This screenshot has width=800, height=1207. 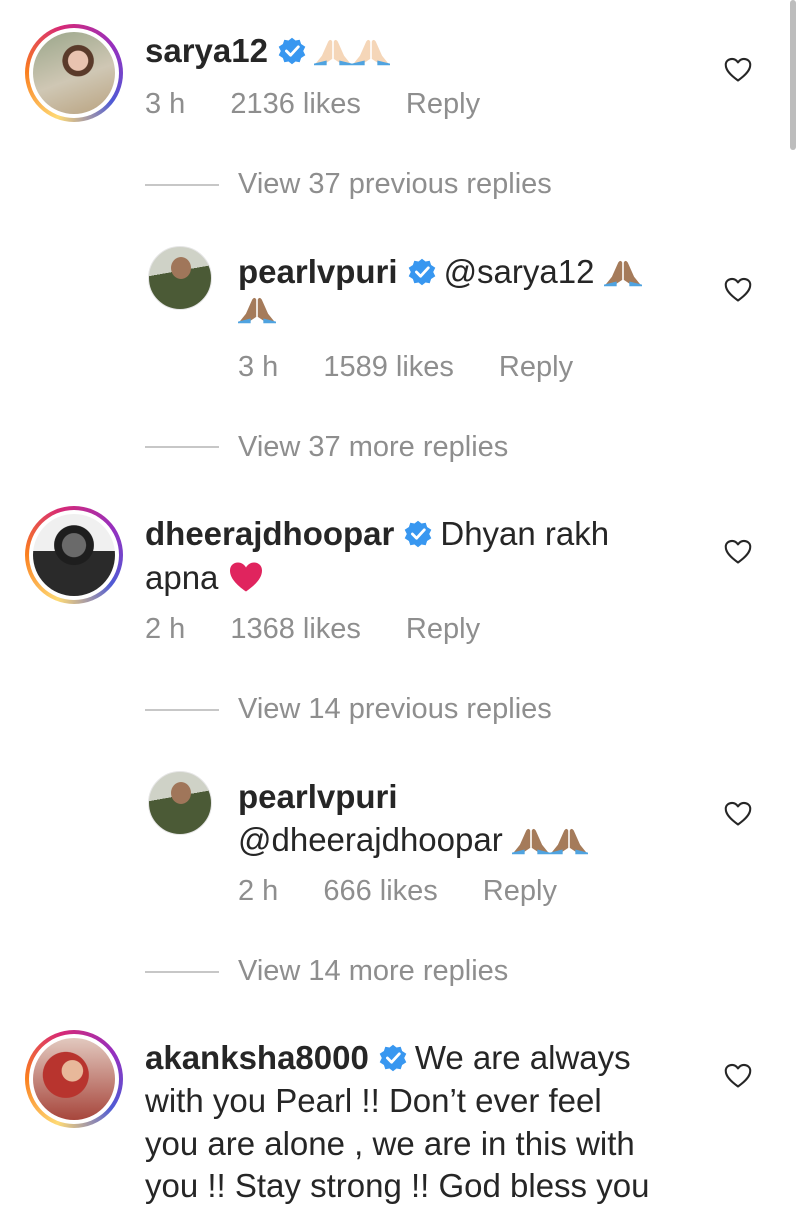 What do you see at coordinates (793, 75) in the screenshot?
I see `scrollbar` at bounding box center [793, 75].